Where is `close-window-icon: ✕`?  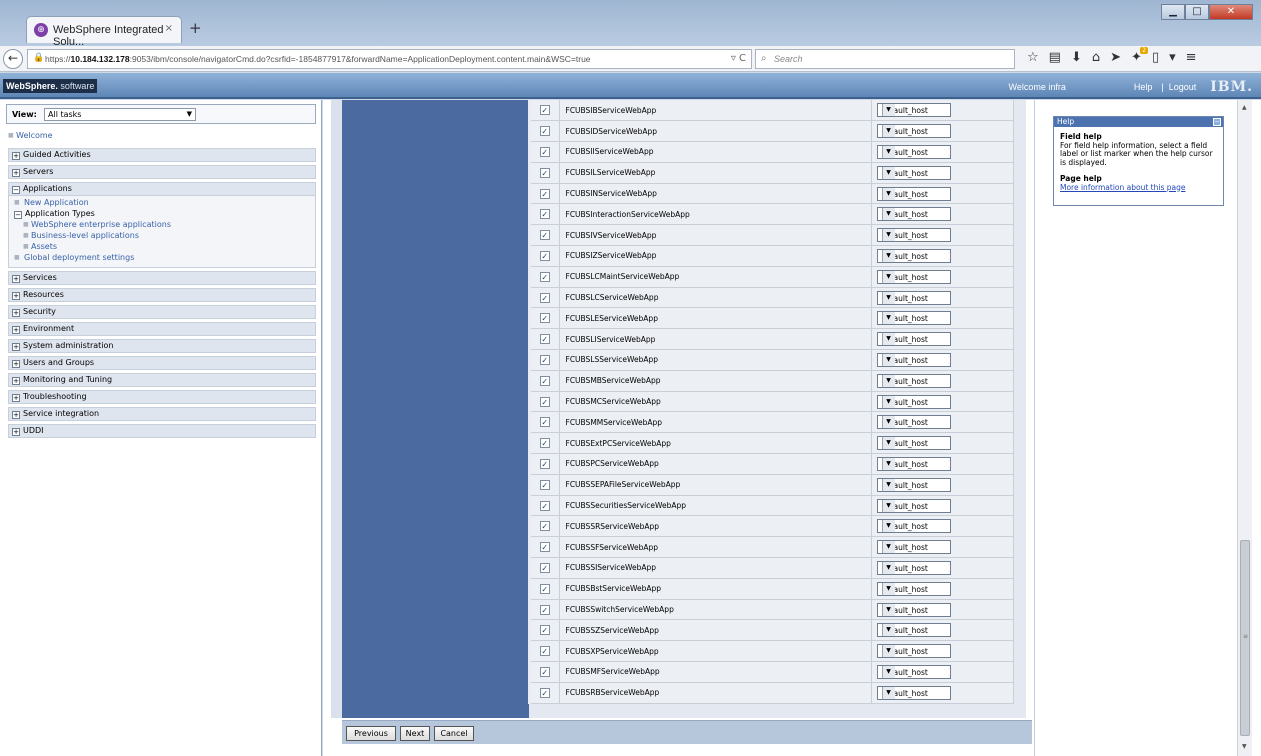 close-window-icon: ✕ is located at coordinates (1231, 12).